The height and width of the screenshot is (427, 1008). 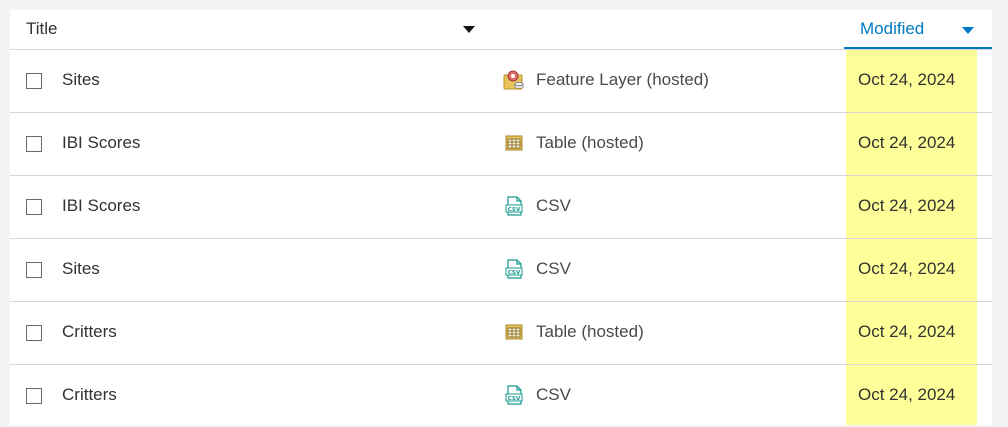 I want to click on modified-column-label: Modified, so click(x=892, y=28).